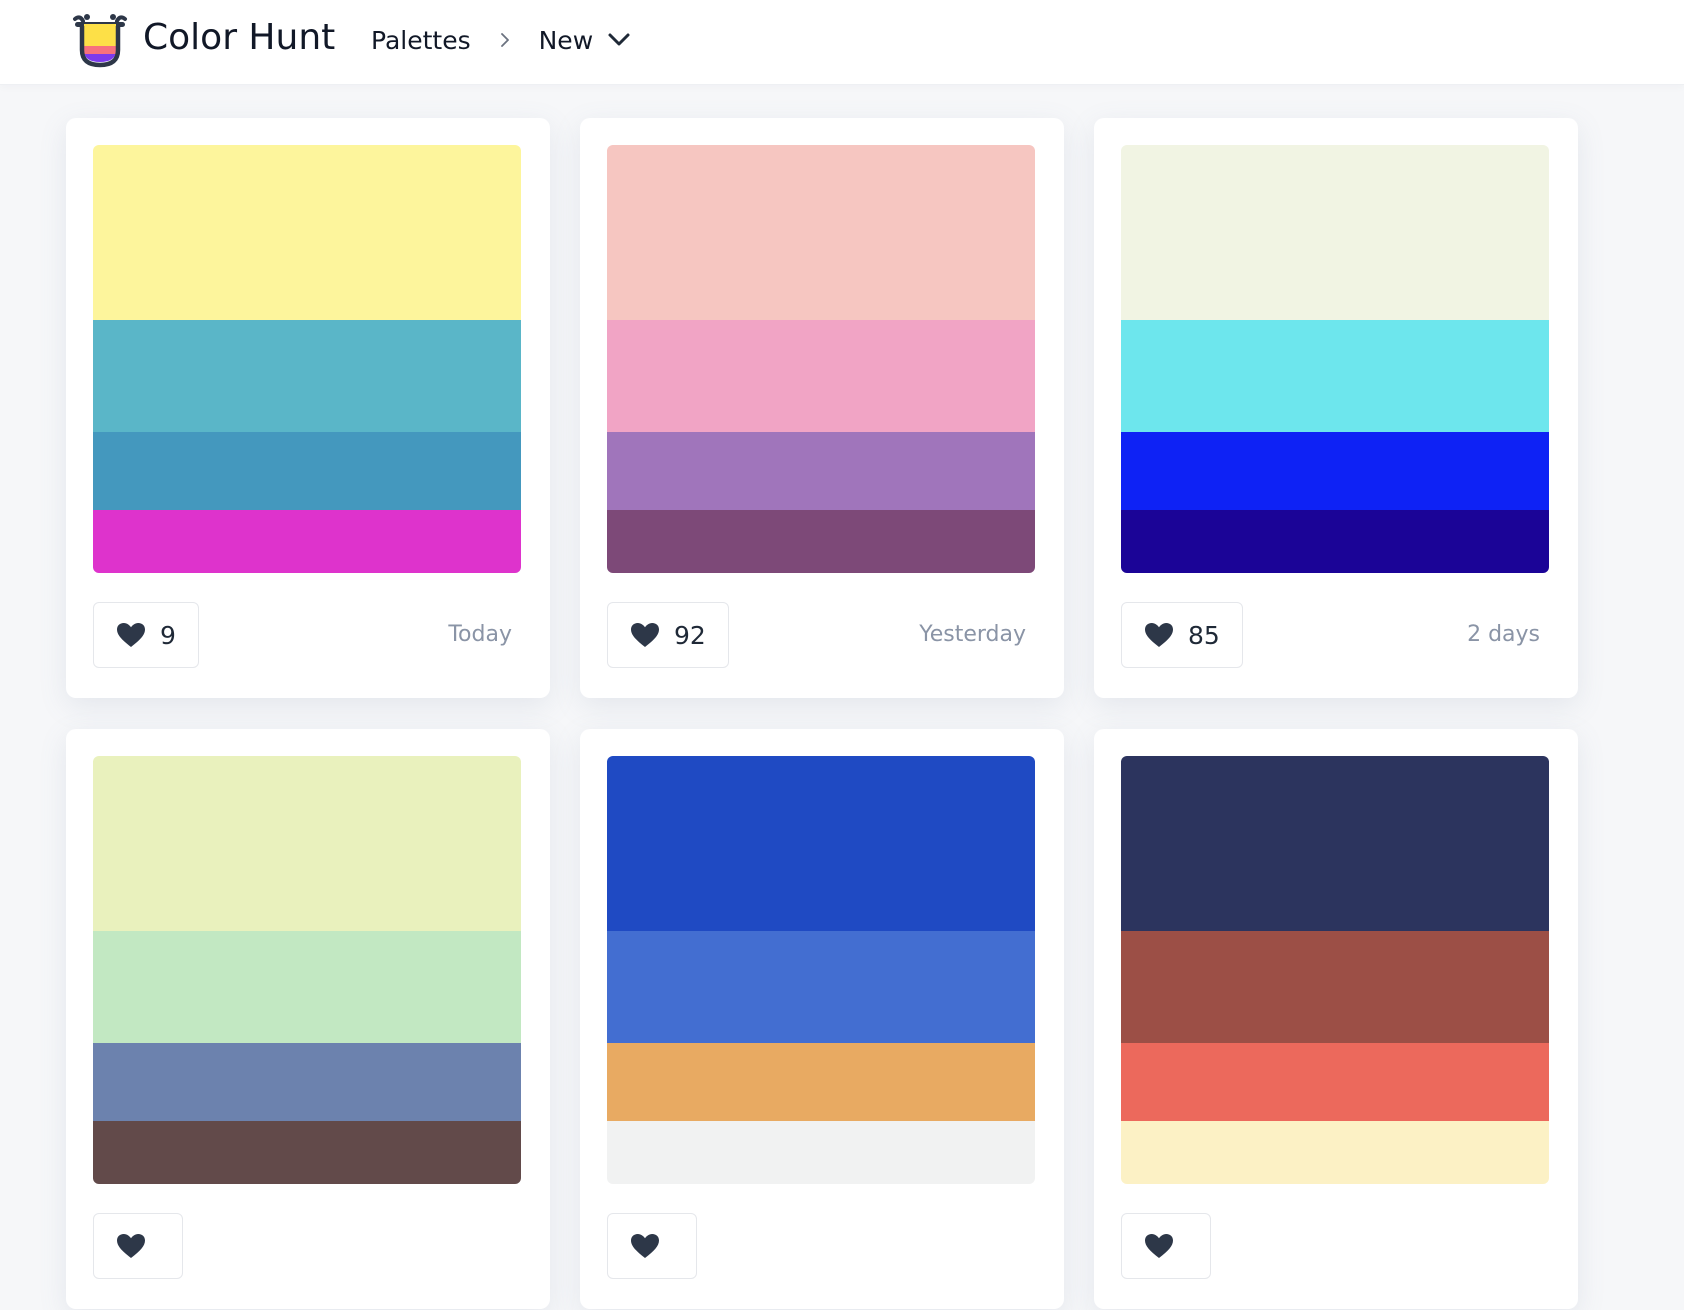  I want to click on sort-dropdown: New, so click(585, 40).